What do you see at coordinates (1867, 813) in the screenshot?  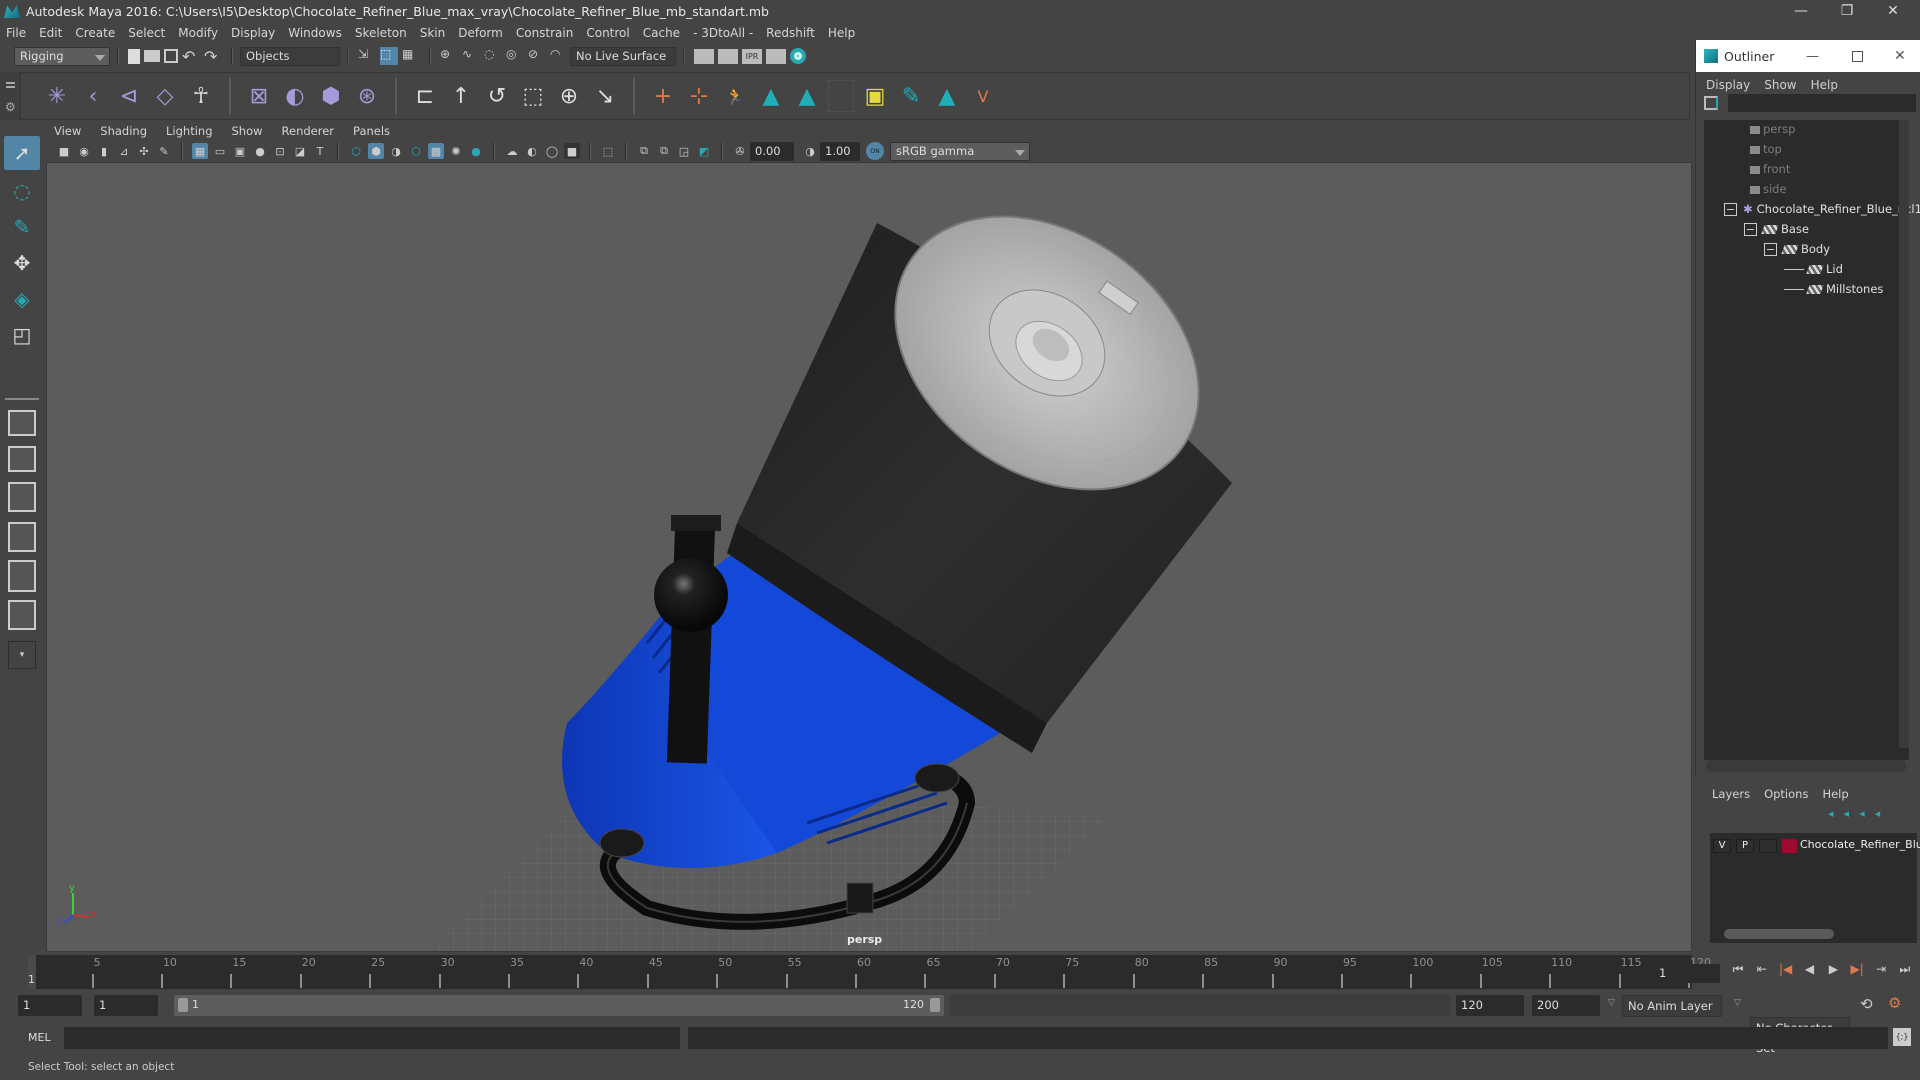 I see `new-layer-icon: ◂` at bounding box center [1867, 813].